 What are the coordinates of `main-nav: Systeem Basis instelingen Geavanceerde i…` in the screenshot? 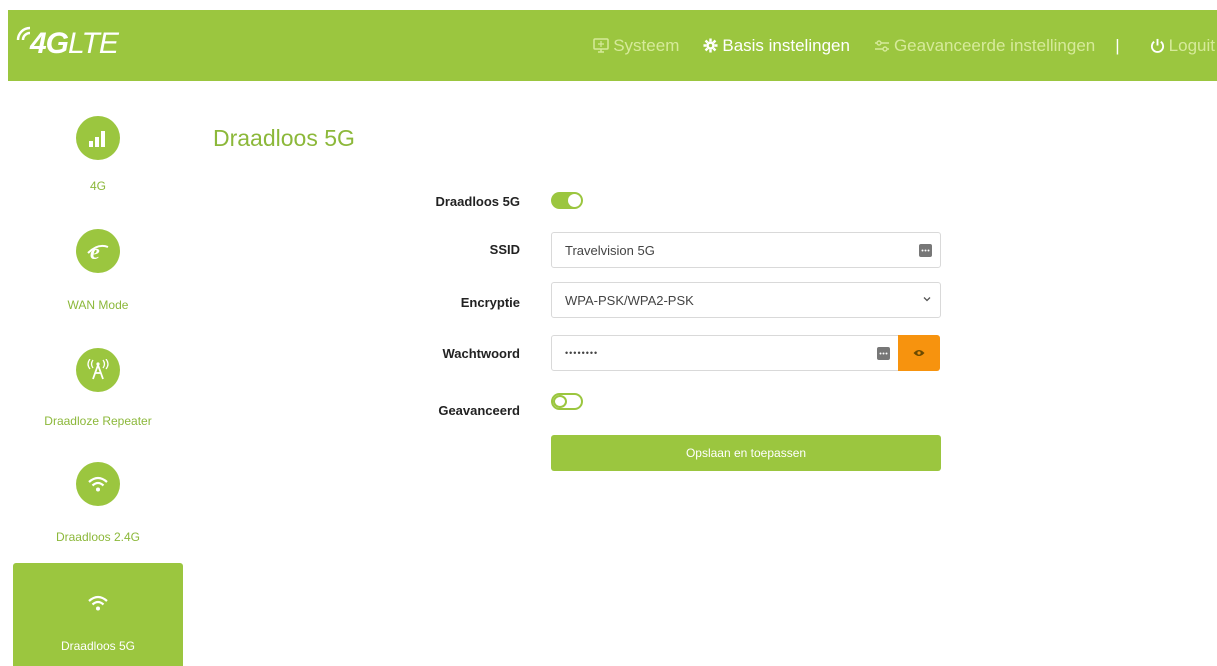 It's located at (905, 45).